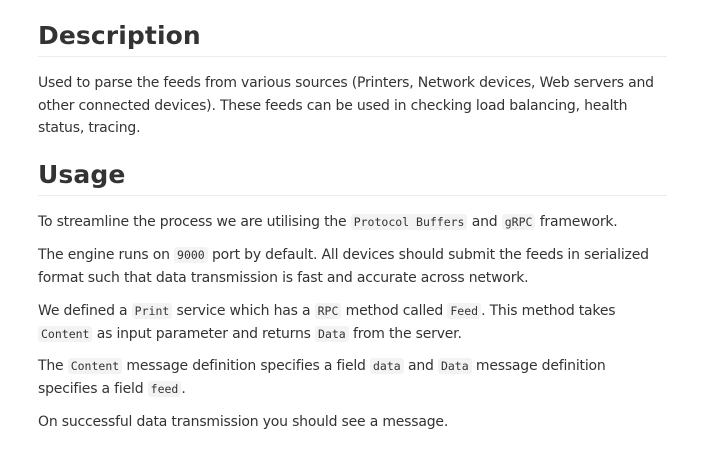 The width and height of the screenshot is (703, 457). What do you see at coordinates (576, 222) in the screenshot?
I see `text: framework.` at bounding box center [576, 222].